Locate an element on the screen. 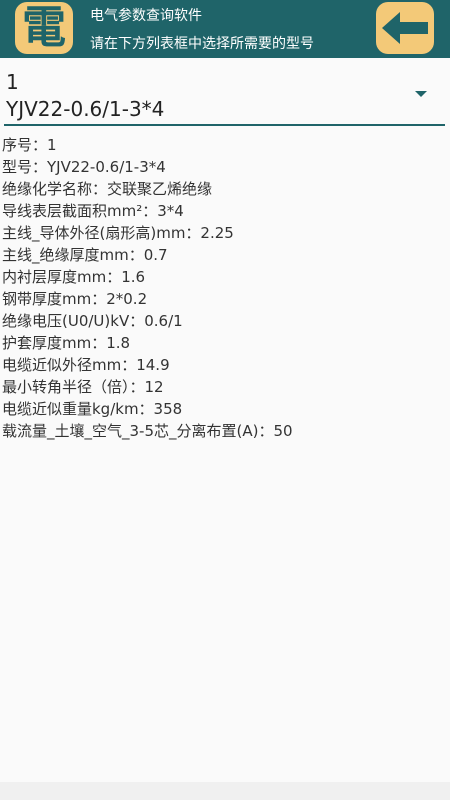 The image size is (450, 800). back-button is located at coordinates (405, 28).